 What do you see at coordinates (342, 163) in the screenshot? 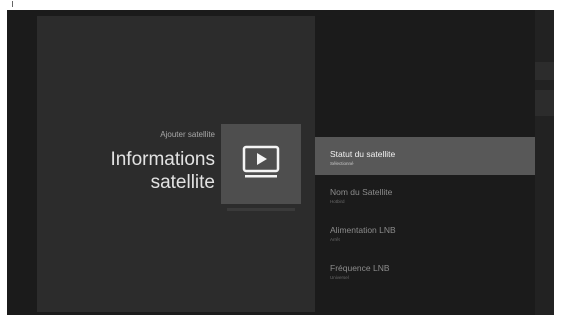
I see `menu-item-value: Sélectionné` at bounding box center [342, 163].